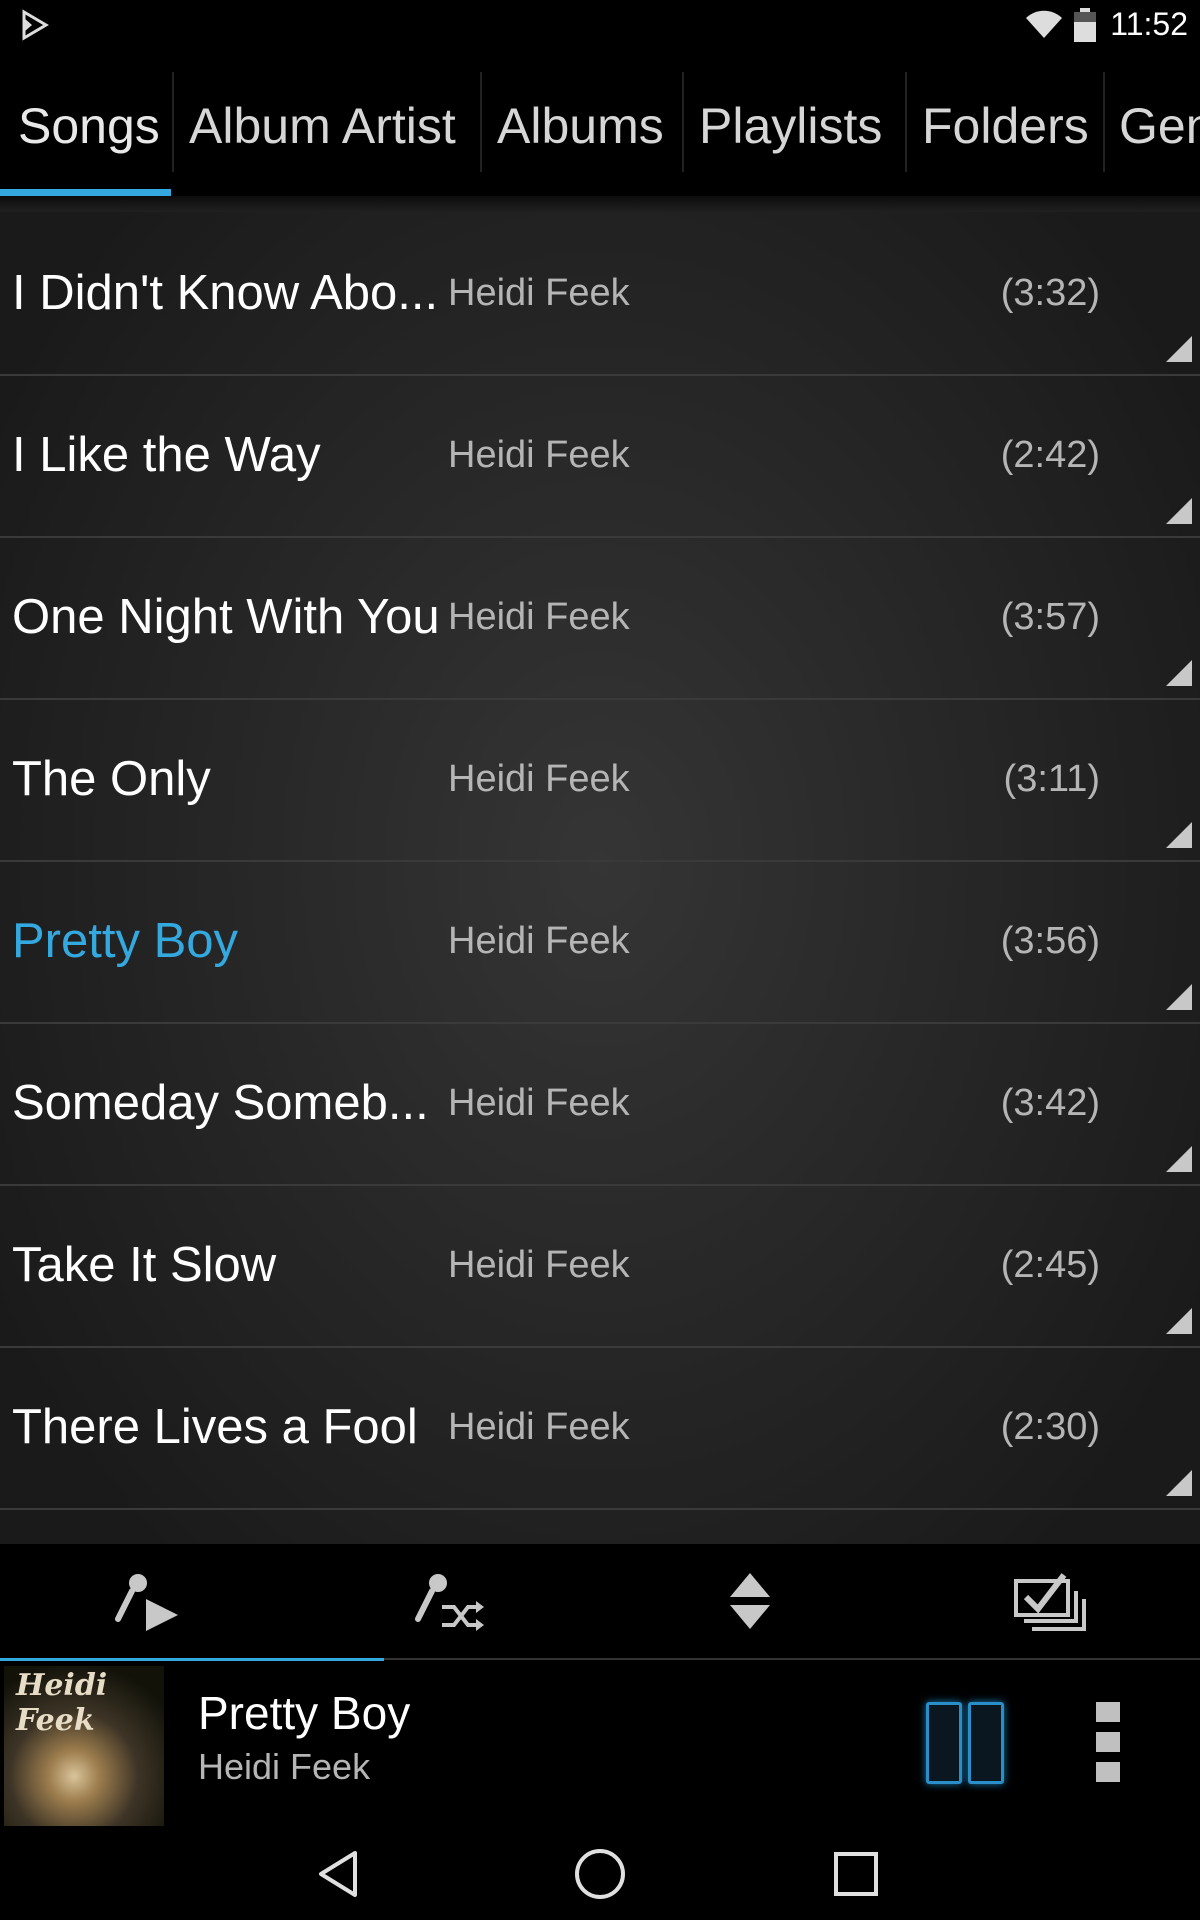 Image resolution: width=1200 pixels, height=1920 pixels. I want to click on shuffle-all-icon, so click(449, 1602).